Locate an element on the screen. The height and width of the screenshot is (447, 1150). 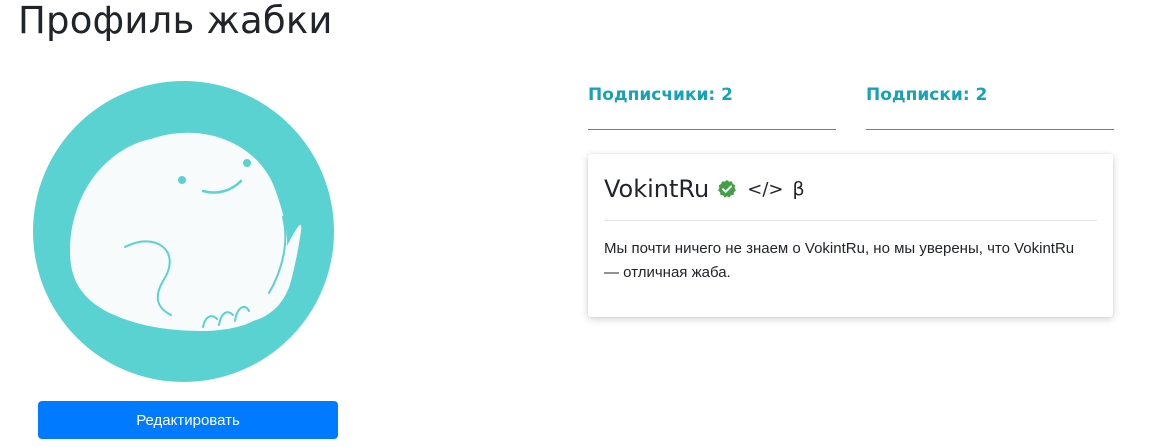
username: VokintRu is located at coordinates (657, 189).